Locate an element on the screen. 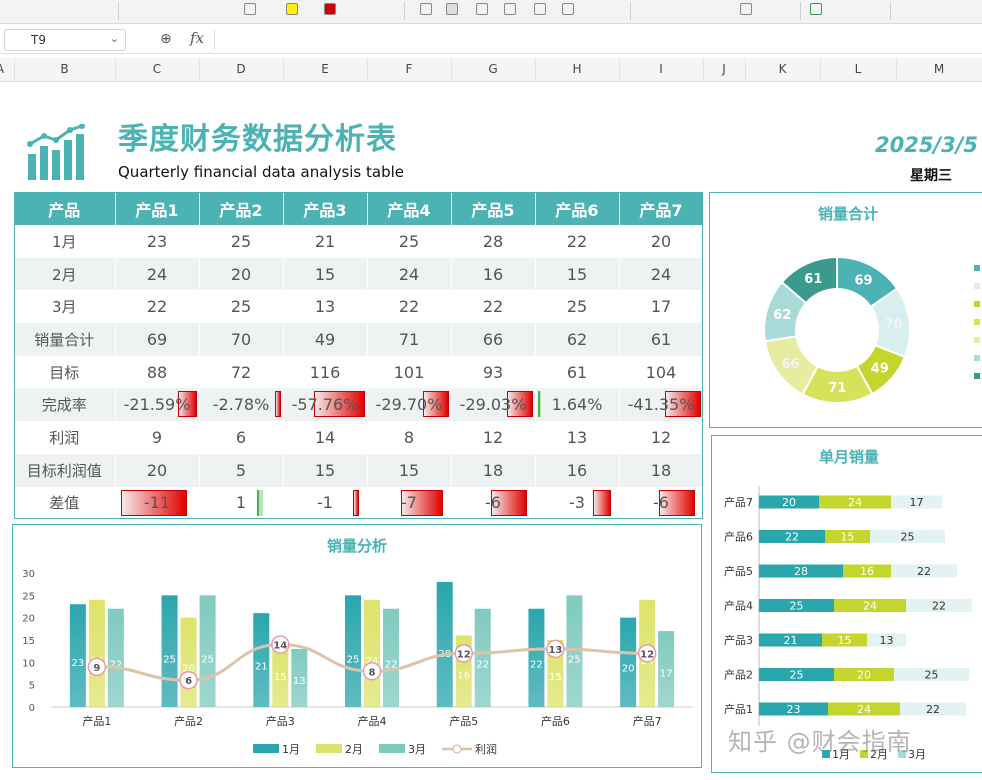 This screenshot has height=780, width=982. column-header-i: I is located at coordinates (661, 69).